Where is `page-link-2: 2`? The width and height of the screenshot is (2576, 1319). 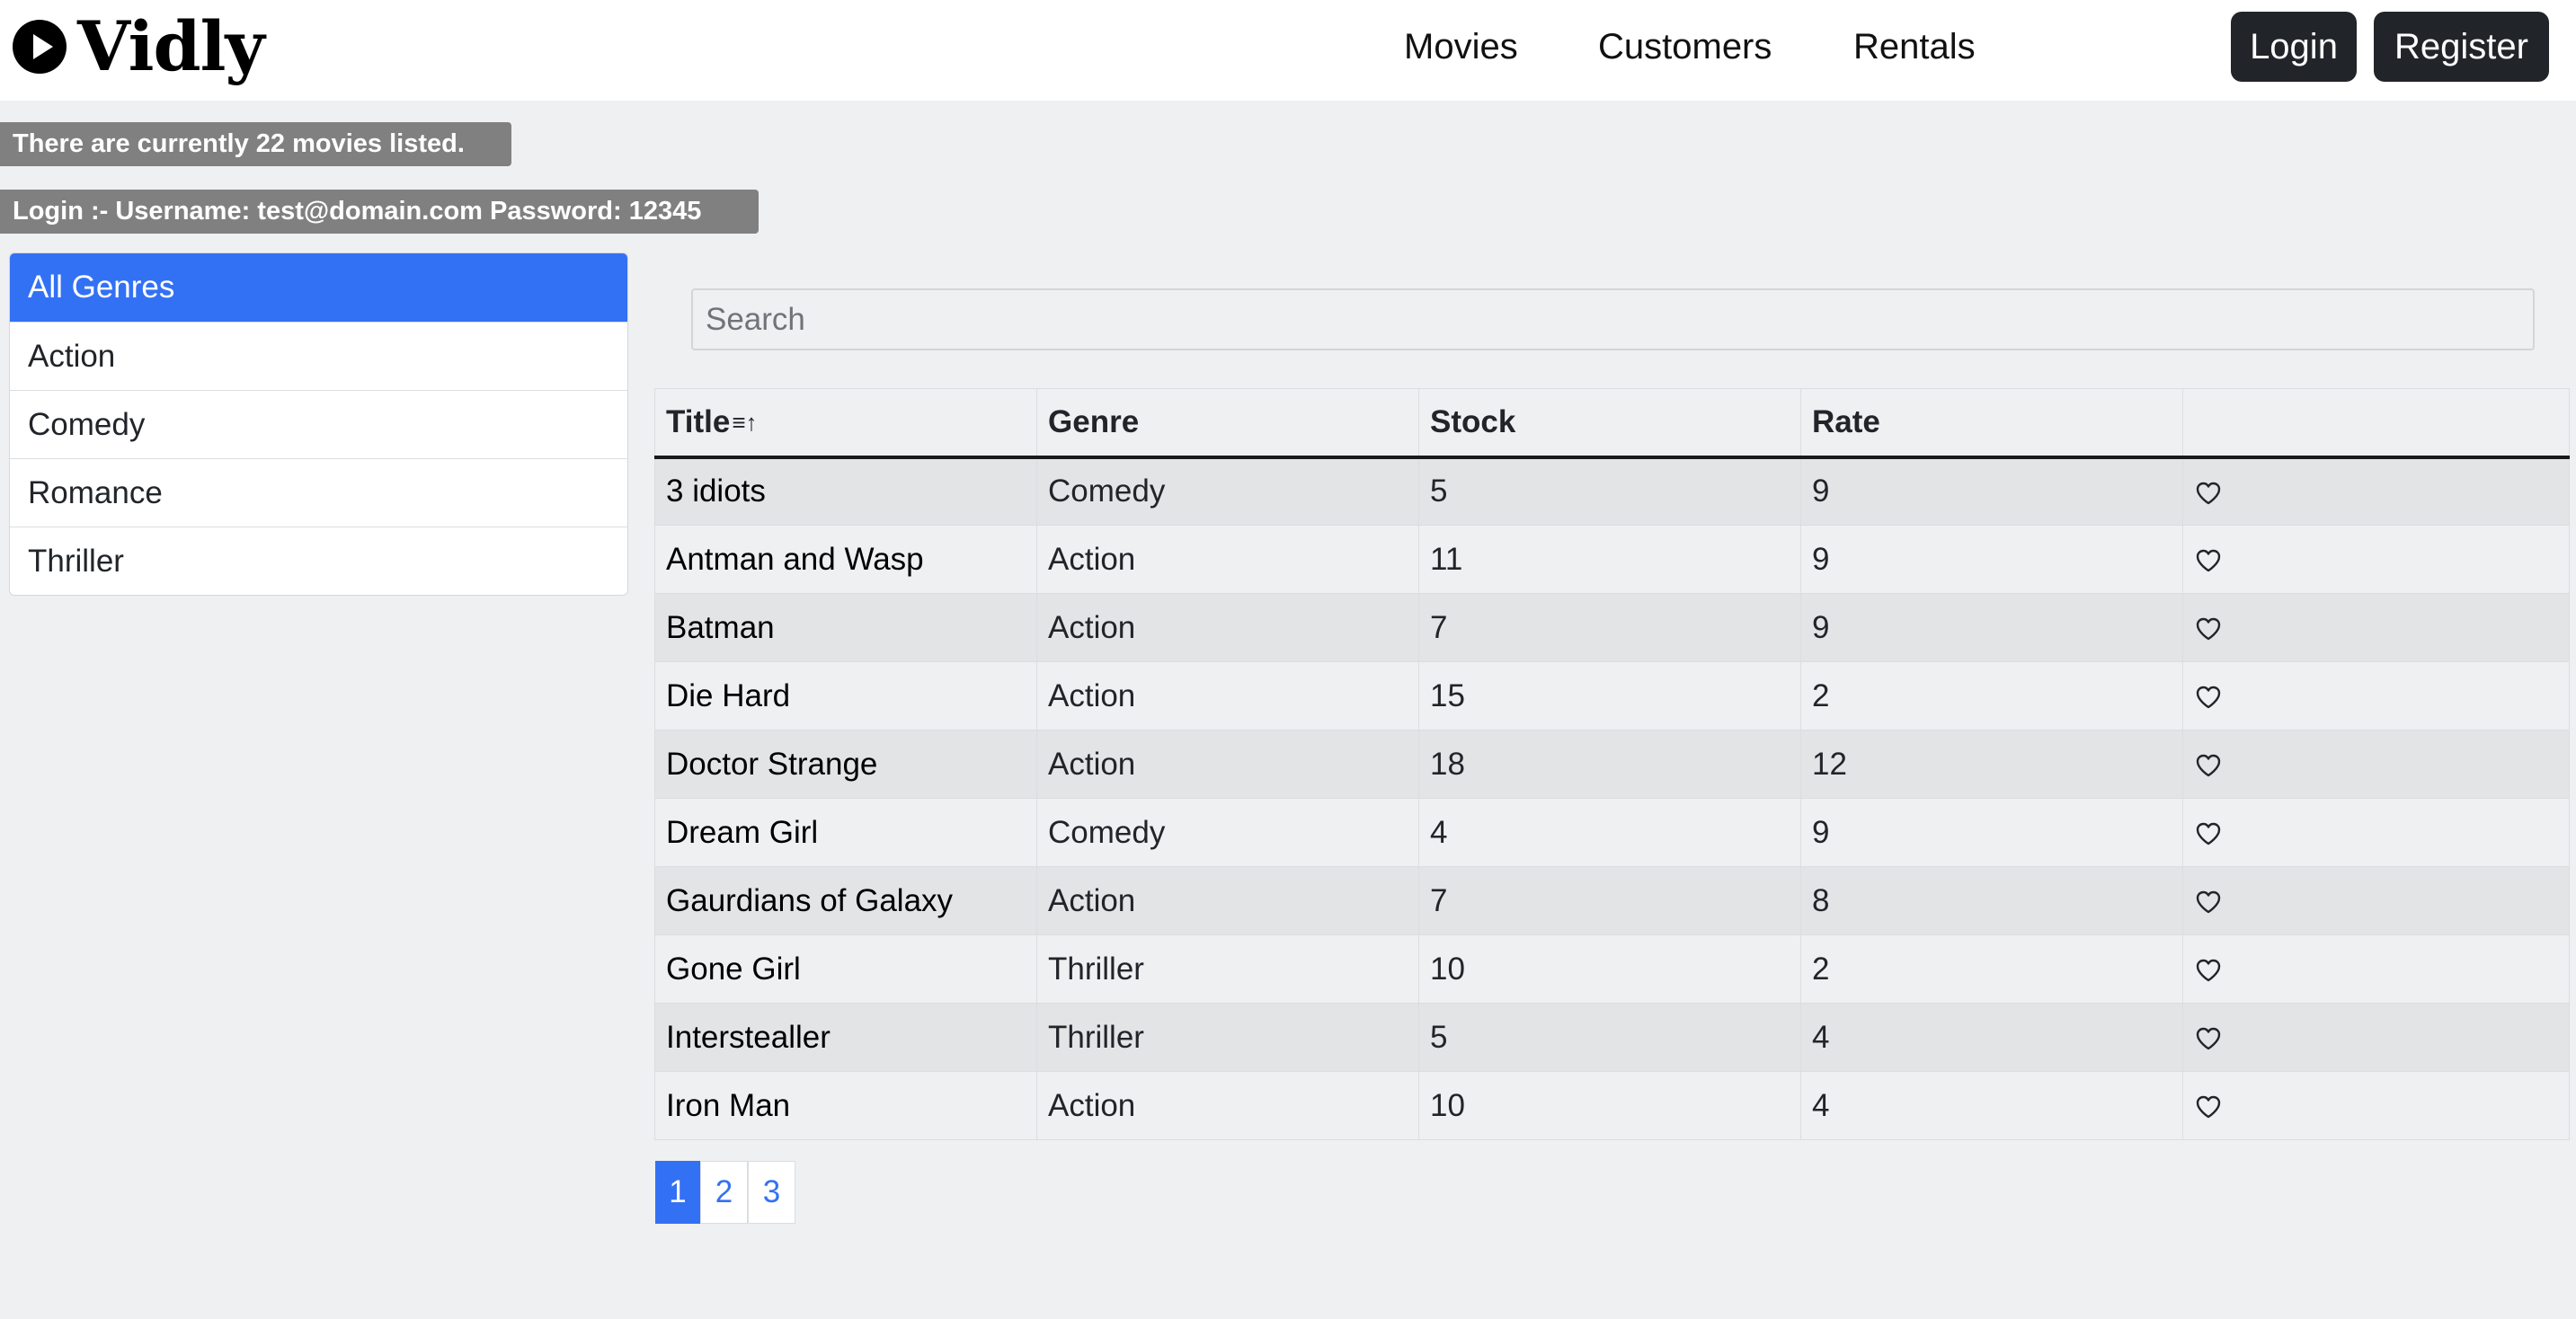 page-link-2: 2 is located at coordinates (724, 1192).